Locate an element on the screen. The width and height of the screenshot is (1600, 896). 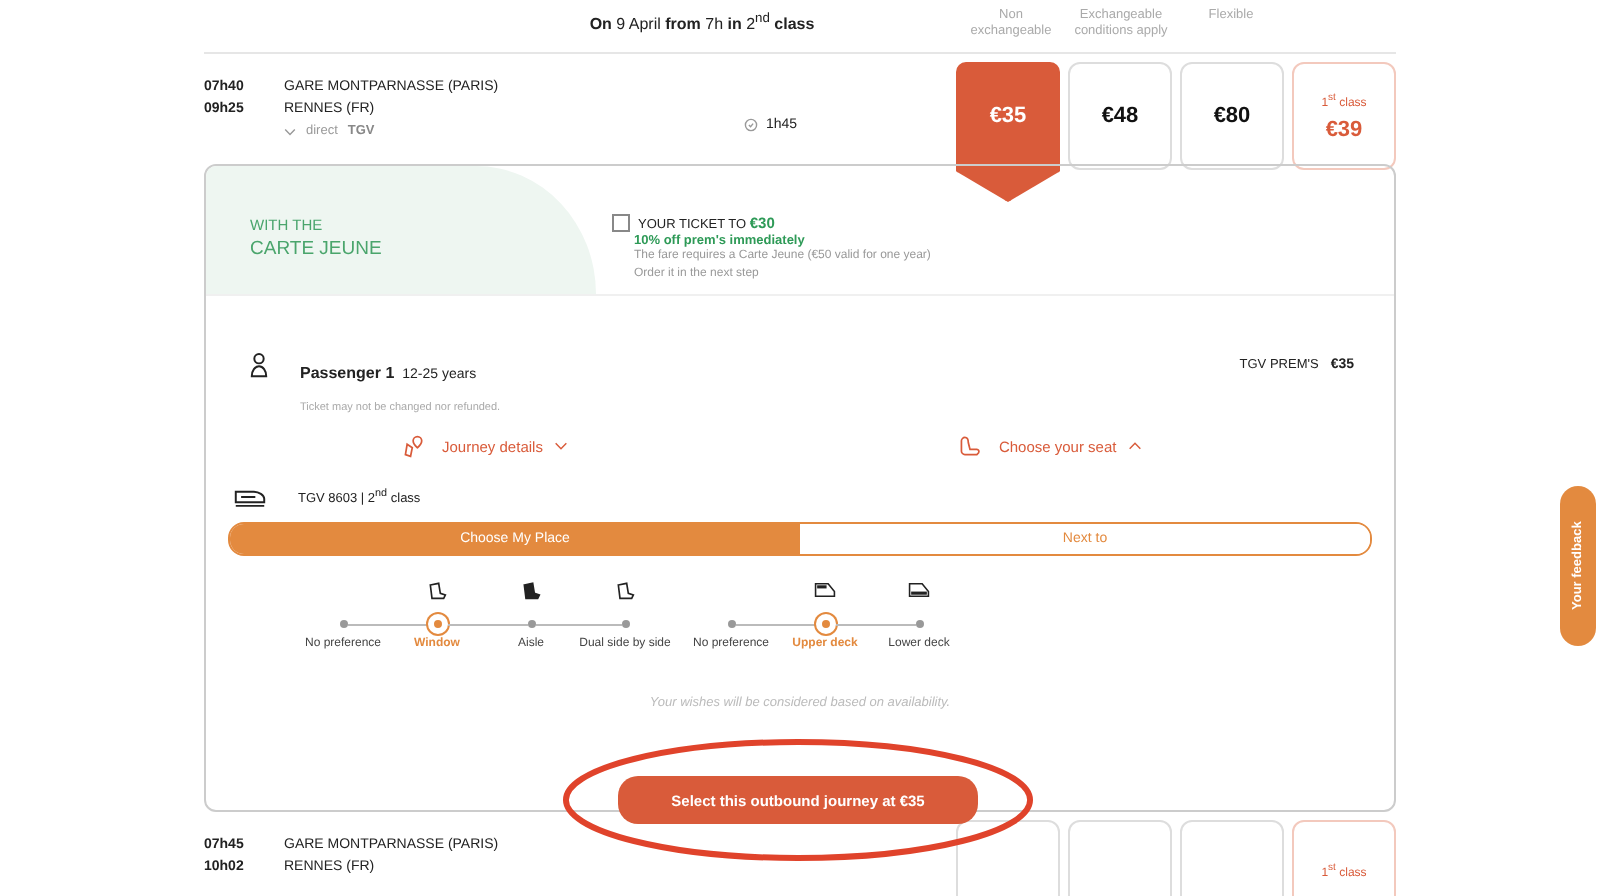
fare-option is located at coordinates (1008, 858).